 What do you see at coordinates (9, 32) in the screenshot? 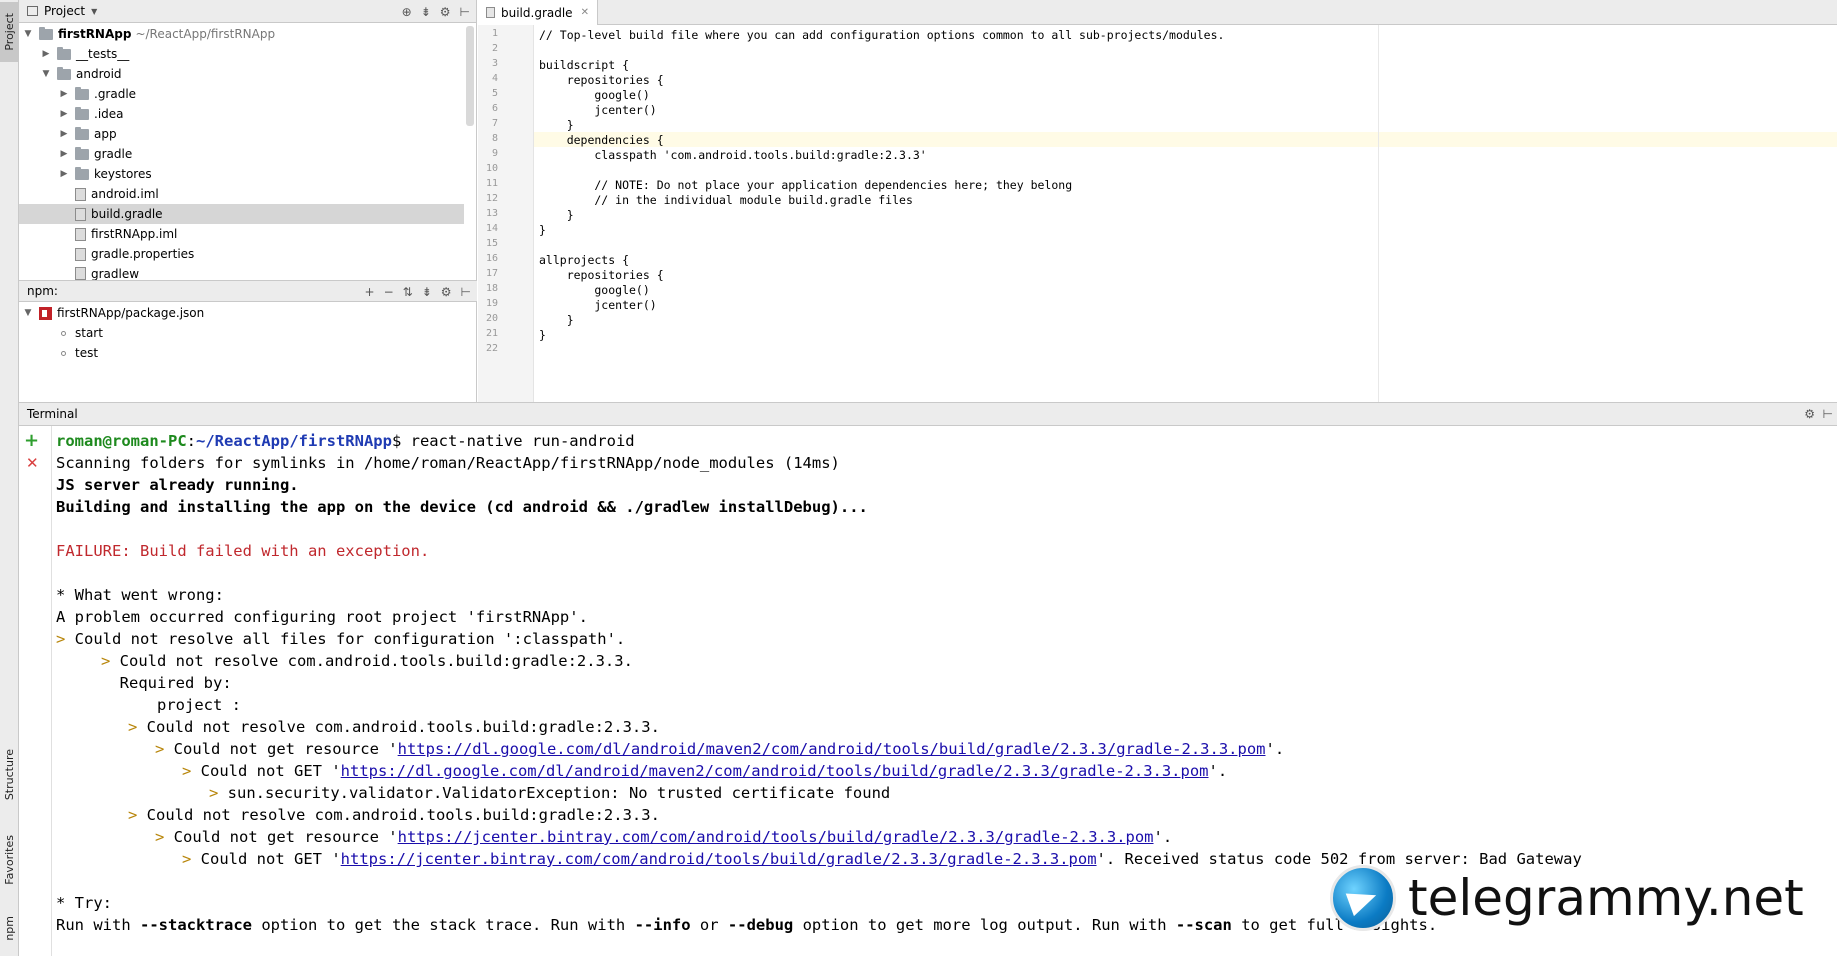
I see `tab-project: Project` at bounding box center [9, 32].